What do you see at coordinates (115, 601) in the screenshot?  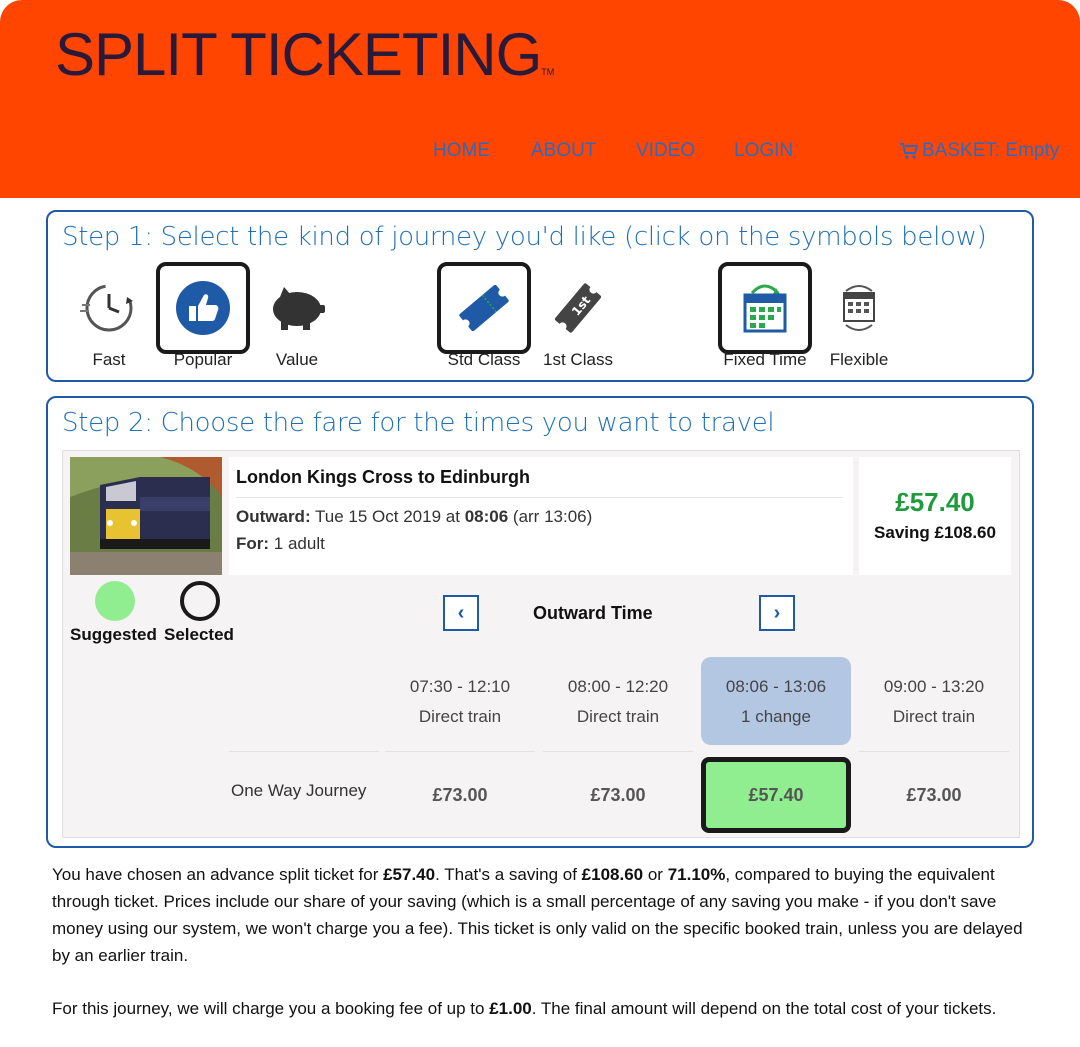 I see `suggested-legend-dot` at bounding box center [115, 601].